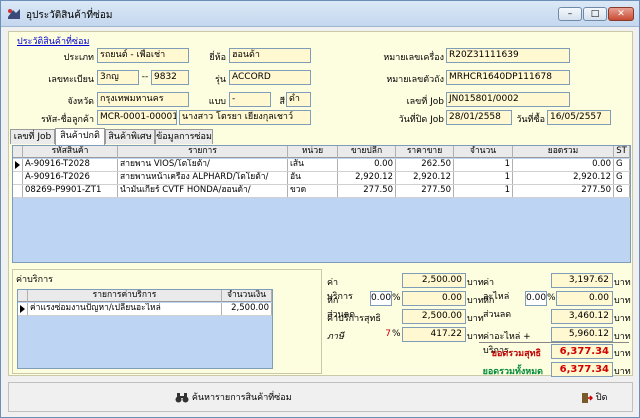 The width and height of the screenshot is (640, 418). I want to click on engine-no-label: หมายเลขเครื่อง, so click(413, 58).